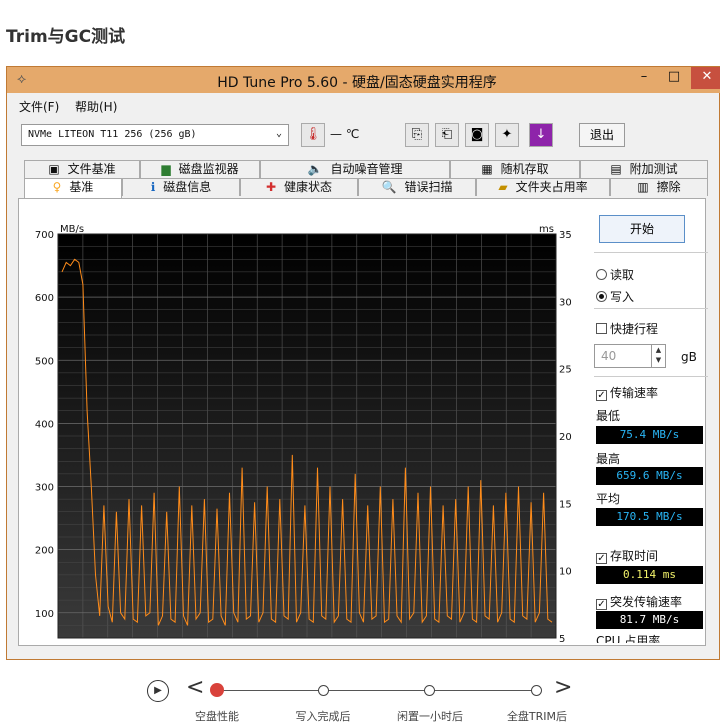 The image size is (720, 726). I want to click on tab-extra-tests: ▤ 附加测试, so click(644, 169).